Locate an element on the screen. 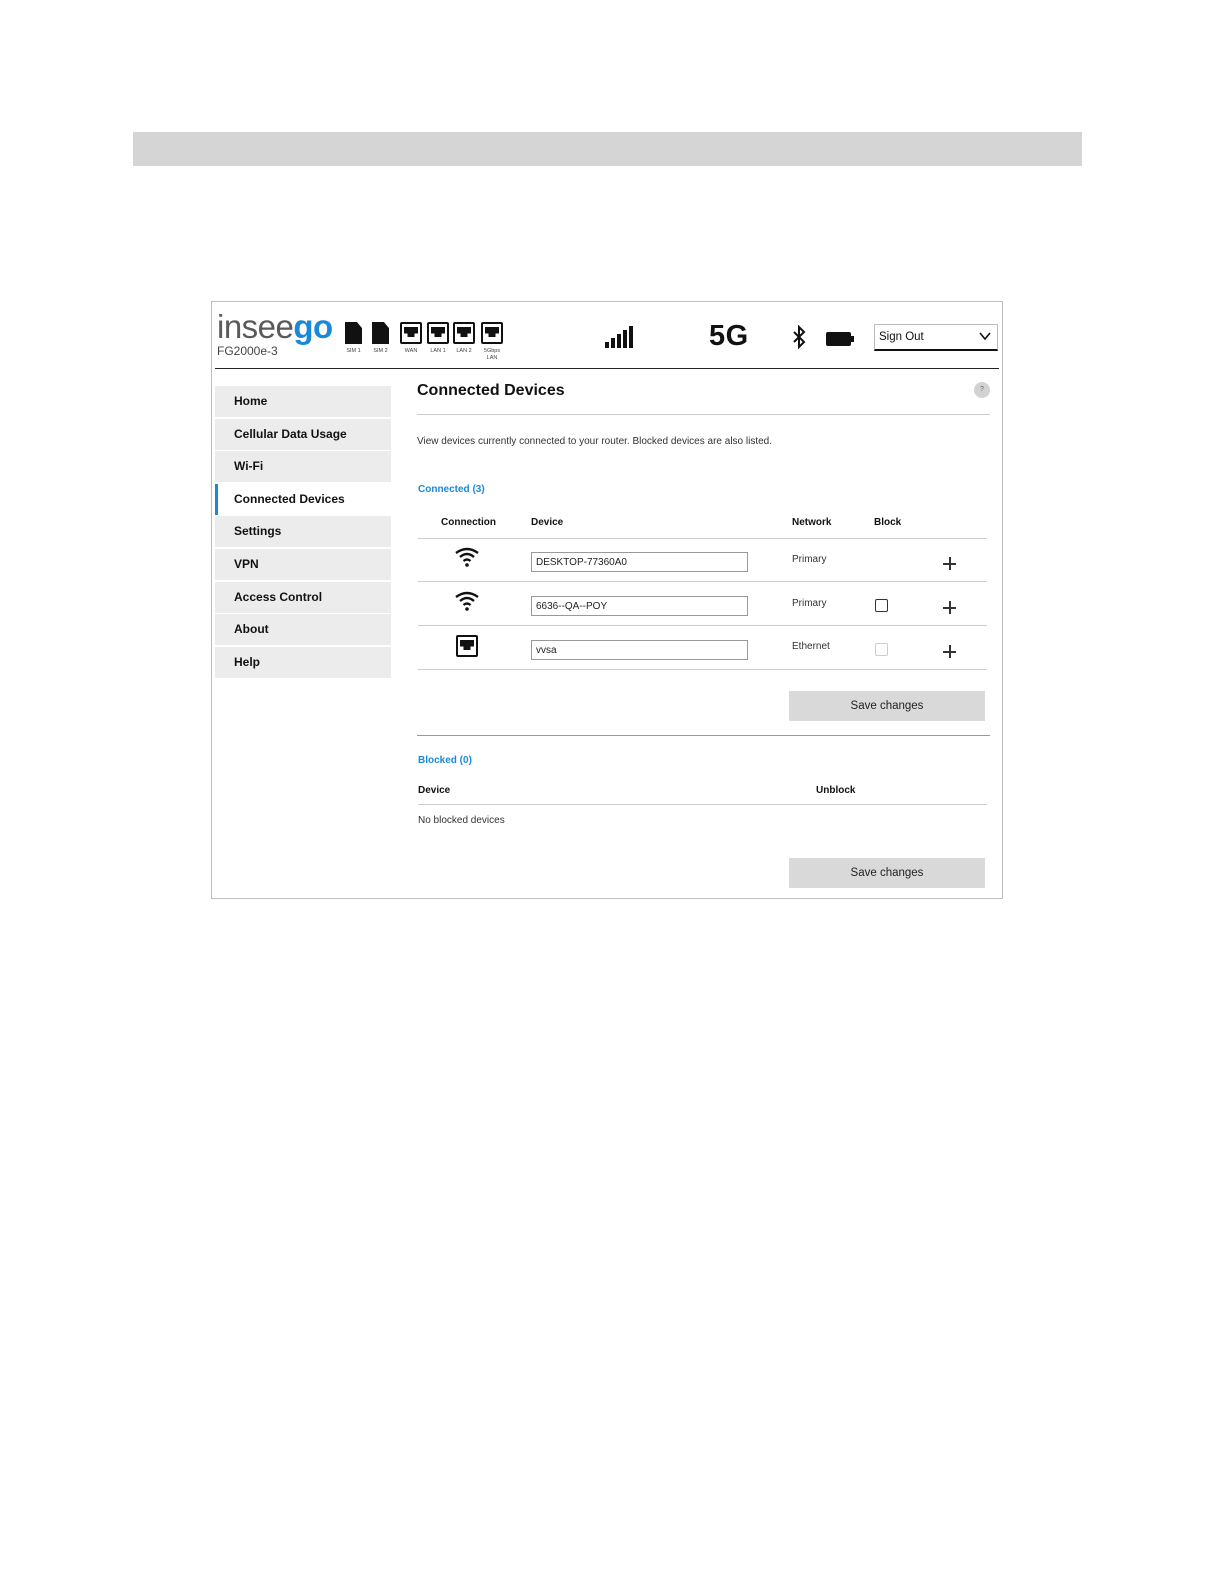 The image size is (1224, 1584). sidebar-item-access-control: Access Control is located at coordinates (303, 597).